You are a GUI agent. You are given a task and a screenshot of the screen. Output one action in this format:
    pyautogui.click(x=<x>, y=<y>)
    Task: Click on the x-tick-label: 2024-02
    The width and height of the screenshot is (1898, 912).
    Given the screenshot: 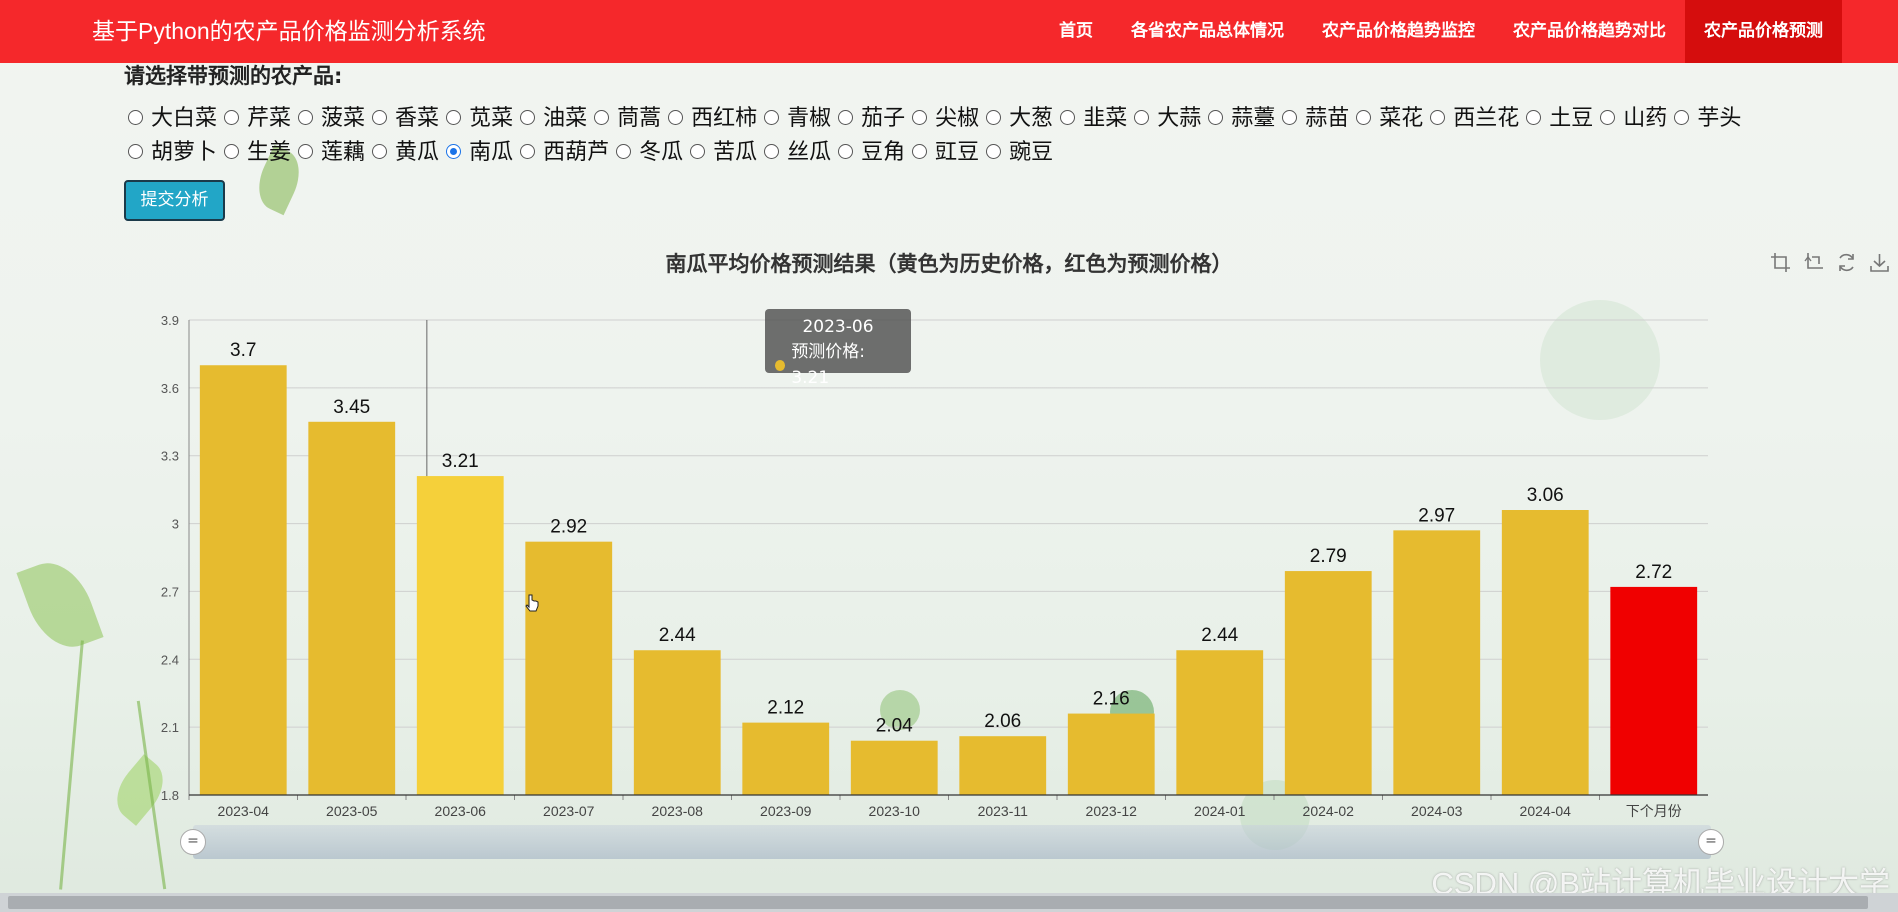 What is the action you would take?
    pyautogui.click(x=1329, y=811)
    